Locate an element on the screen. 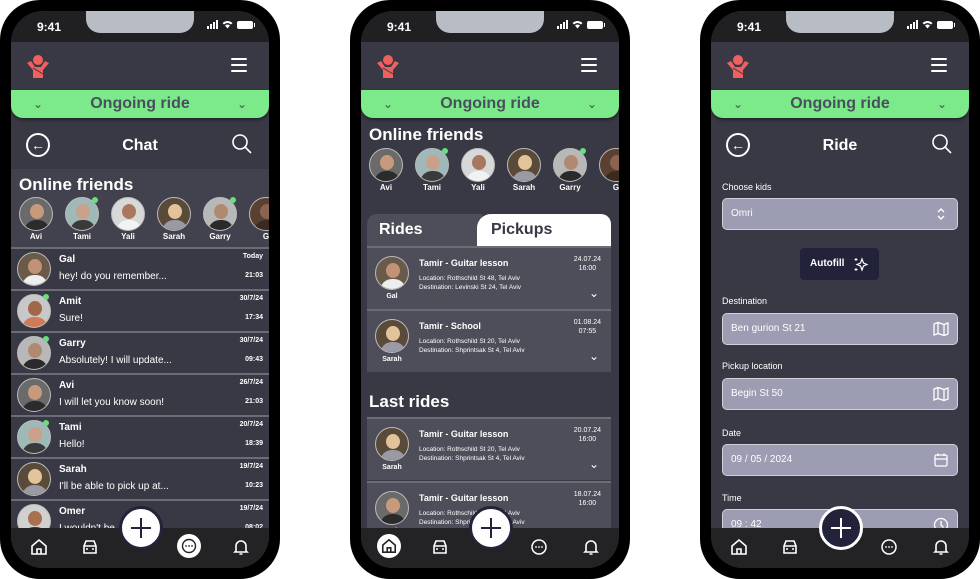 The image size is (980, 579). tab-pickups: Pickups is located at coordinates (544, 230).